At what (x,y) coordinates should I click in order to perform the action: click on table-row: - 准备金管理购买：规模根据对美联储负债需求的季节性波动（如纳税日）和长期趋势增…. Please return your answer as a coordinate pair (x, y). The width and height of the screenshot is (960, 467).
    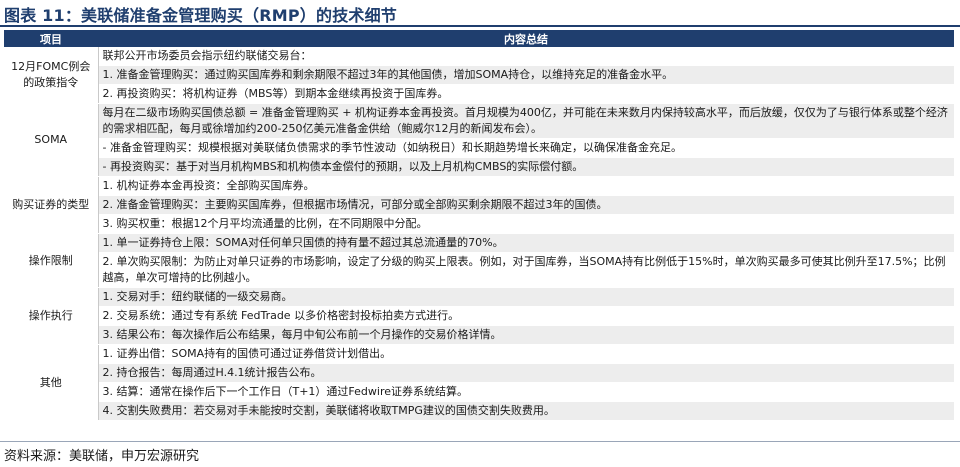
    Looking at the image, I should click on (479, 148).